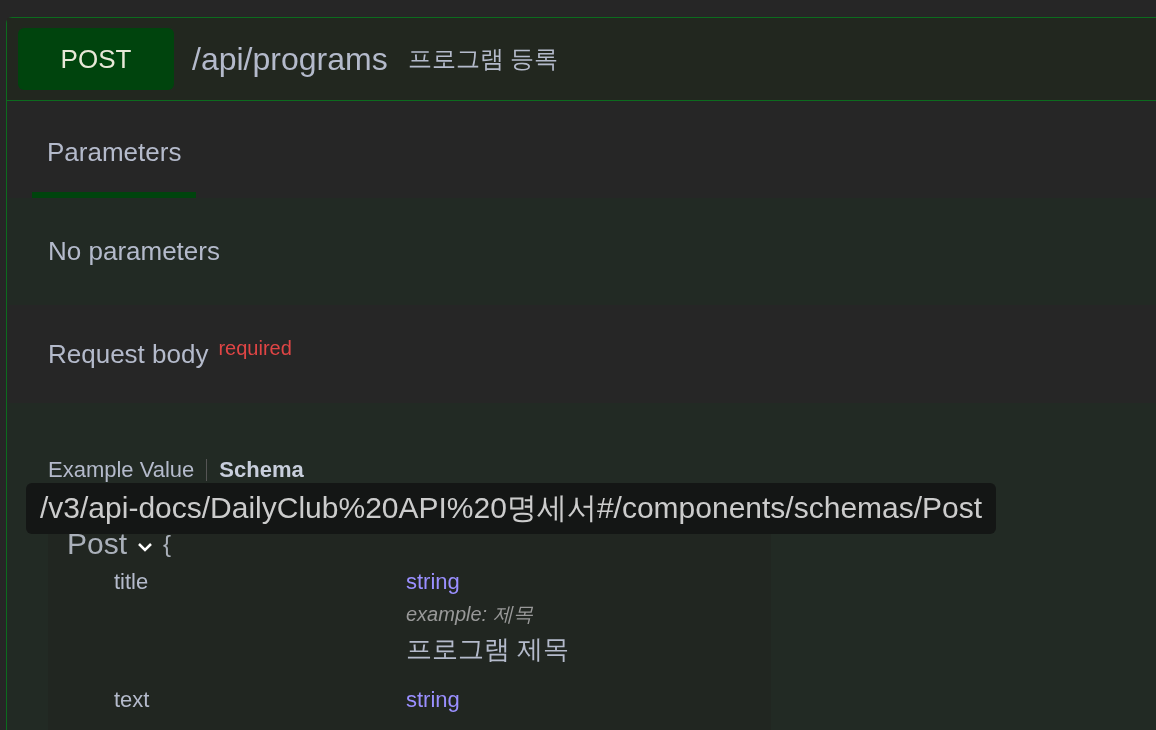 The width and height of the screenshot is (1156, 730). I want to click on no-parameters-text: No parameters, so click(134, 251).